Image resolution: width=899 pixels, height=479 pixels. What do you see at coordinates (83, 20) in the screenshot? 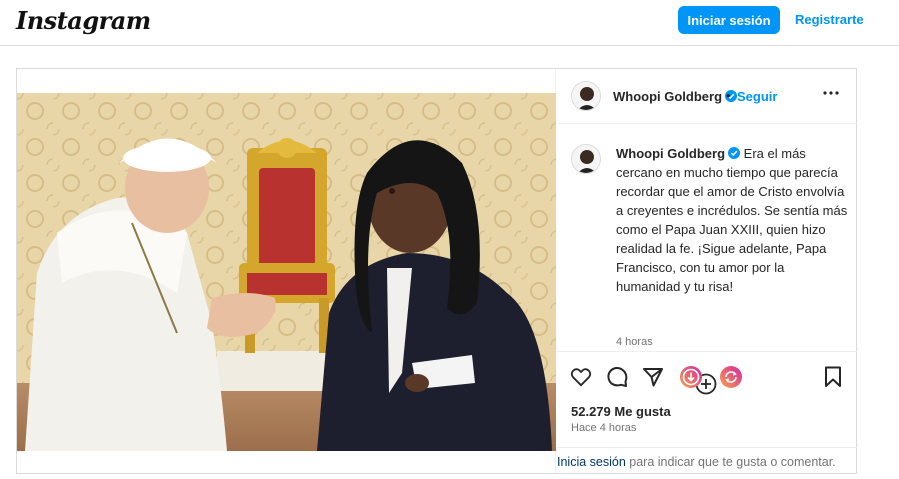
I see `instagram-logo: Instagram` at bounding box center [83, 20].